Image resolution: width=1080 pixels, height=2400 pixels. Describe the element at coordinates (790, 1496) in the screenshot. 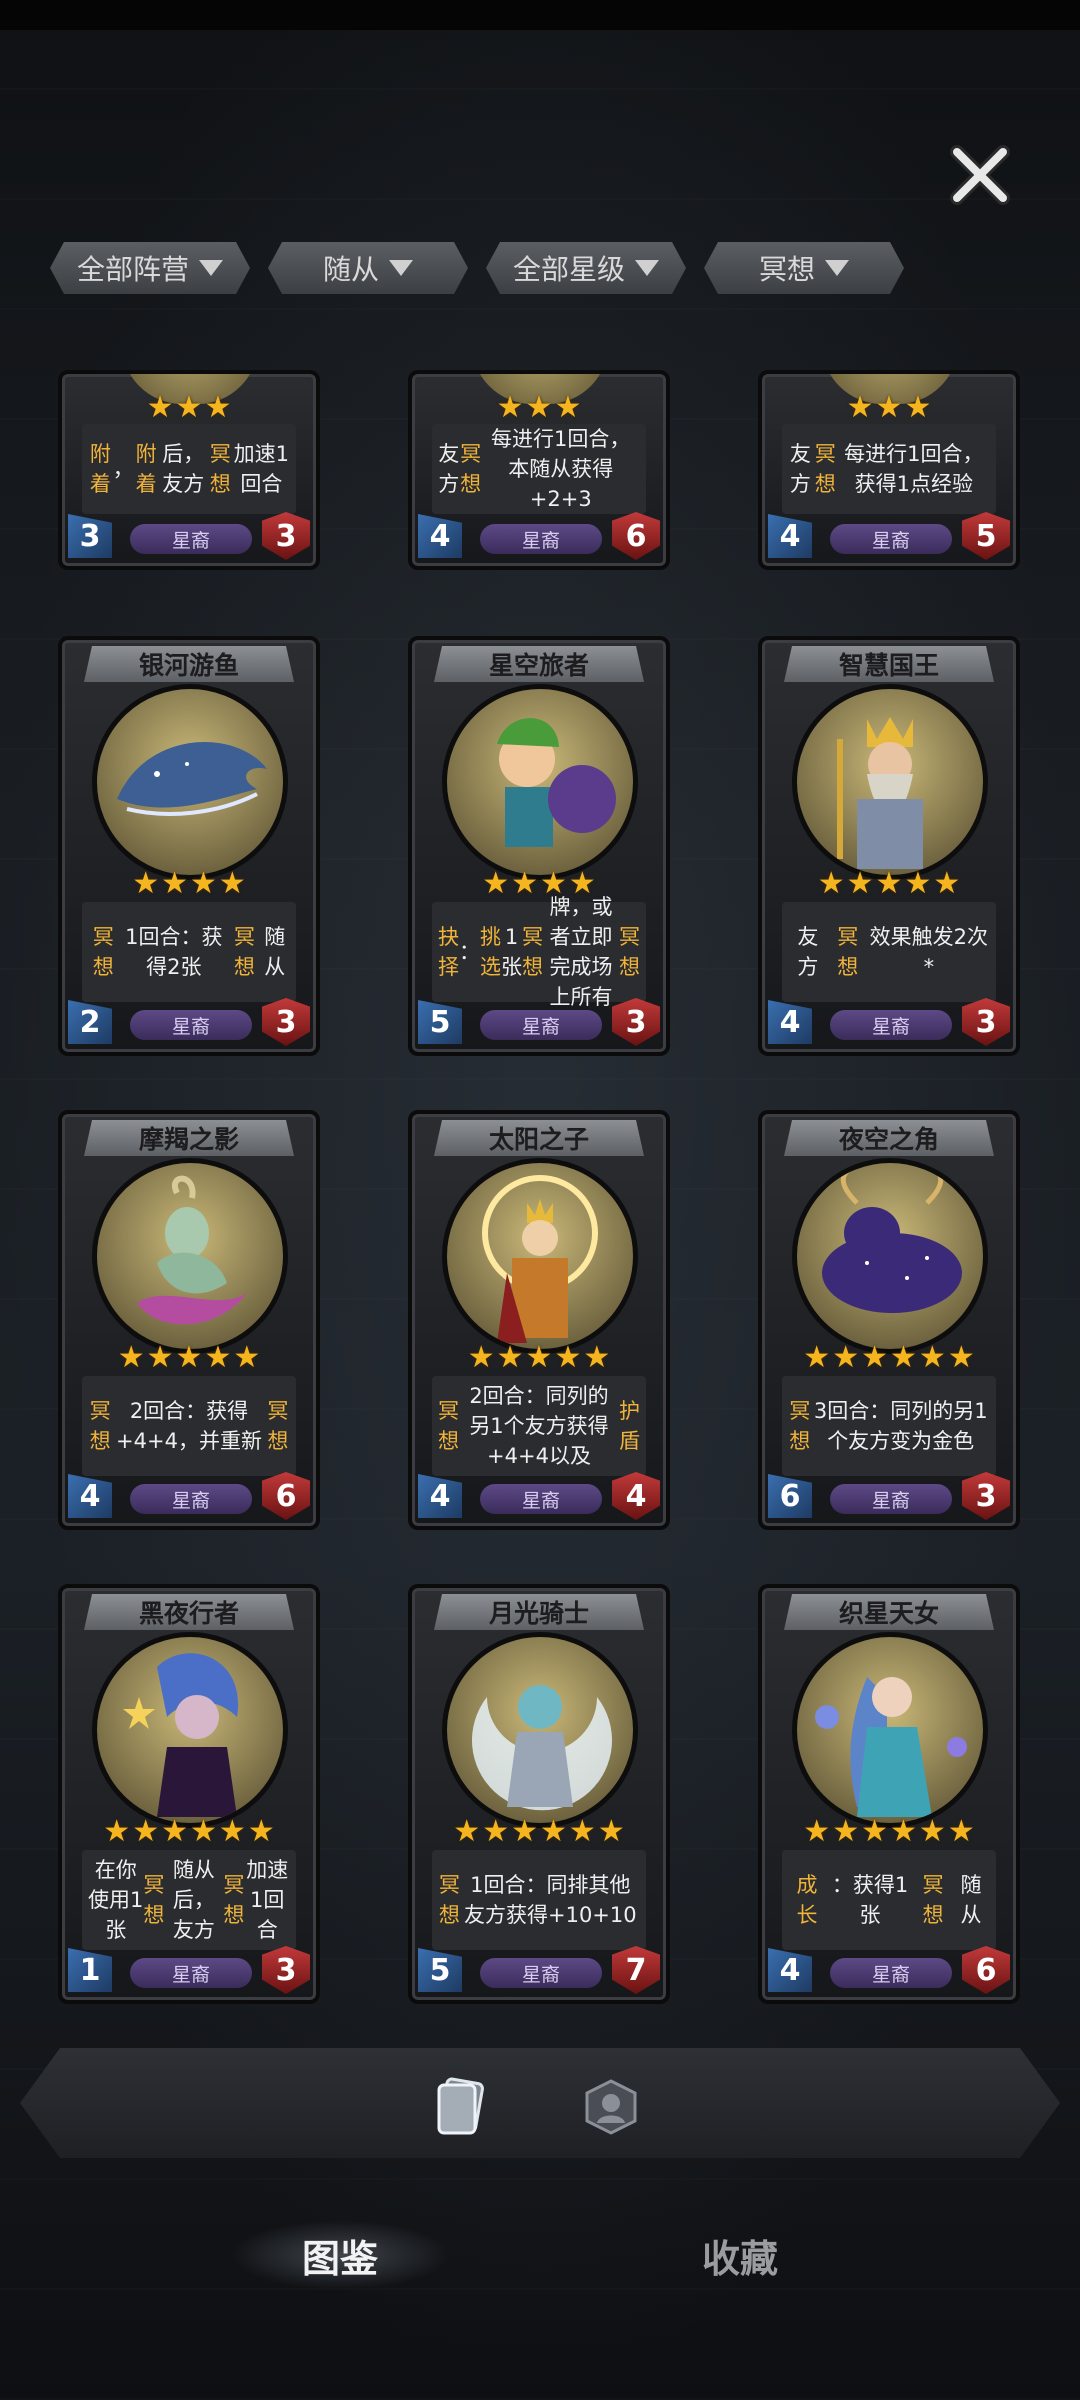

I see `card-cost: 6` at that location.